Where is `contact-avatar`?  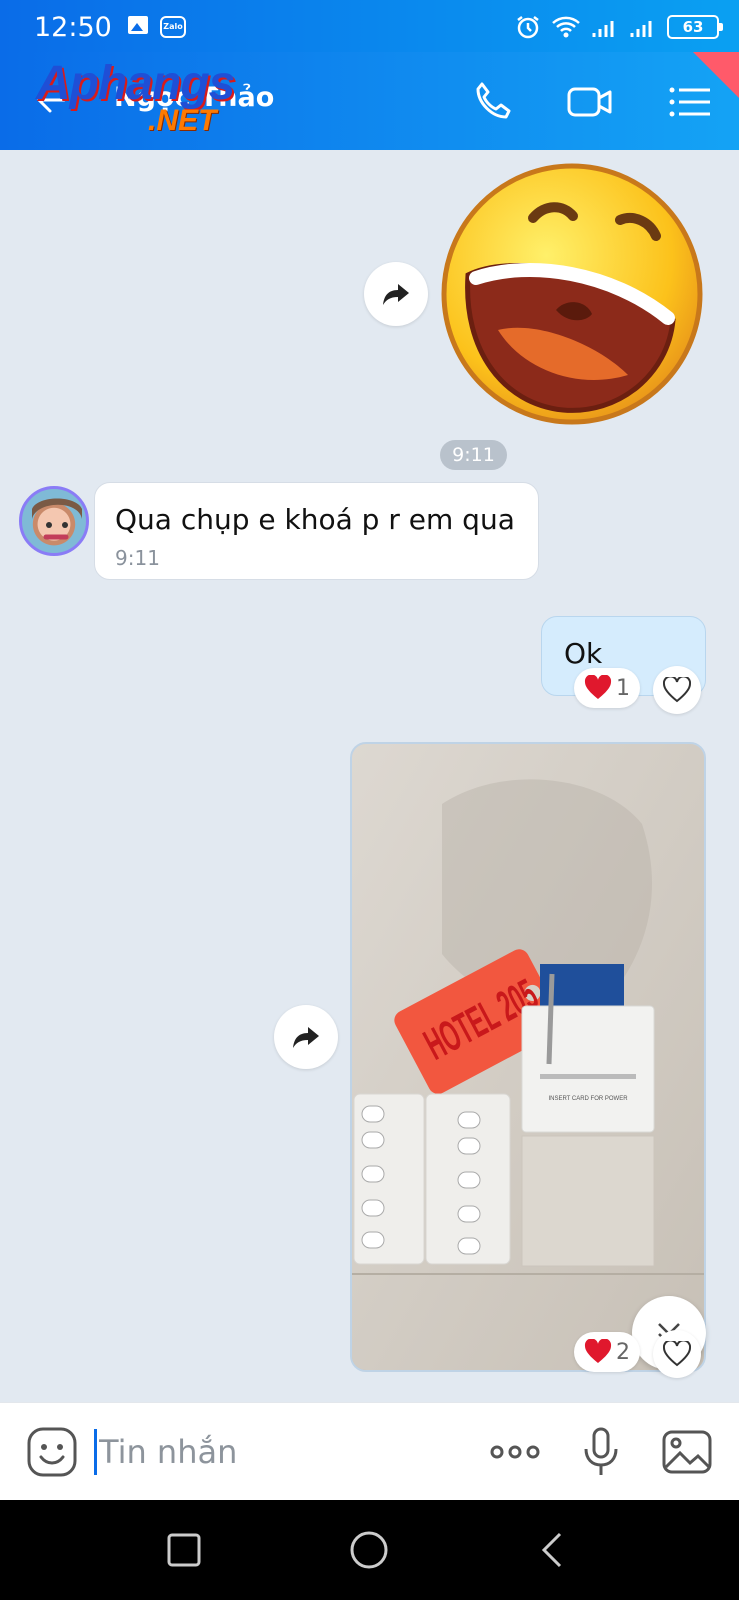 contact-avatar is located at coordinates (54, 521).